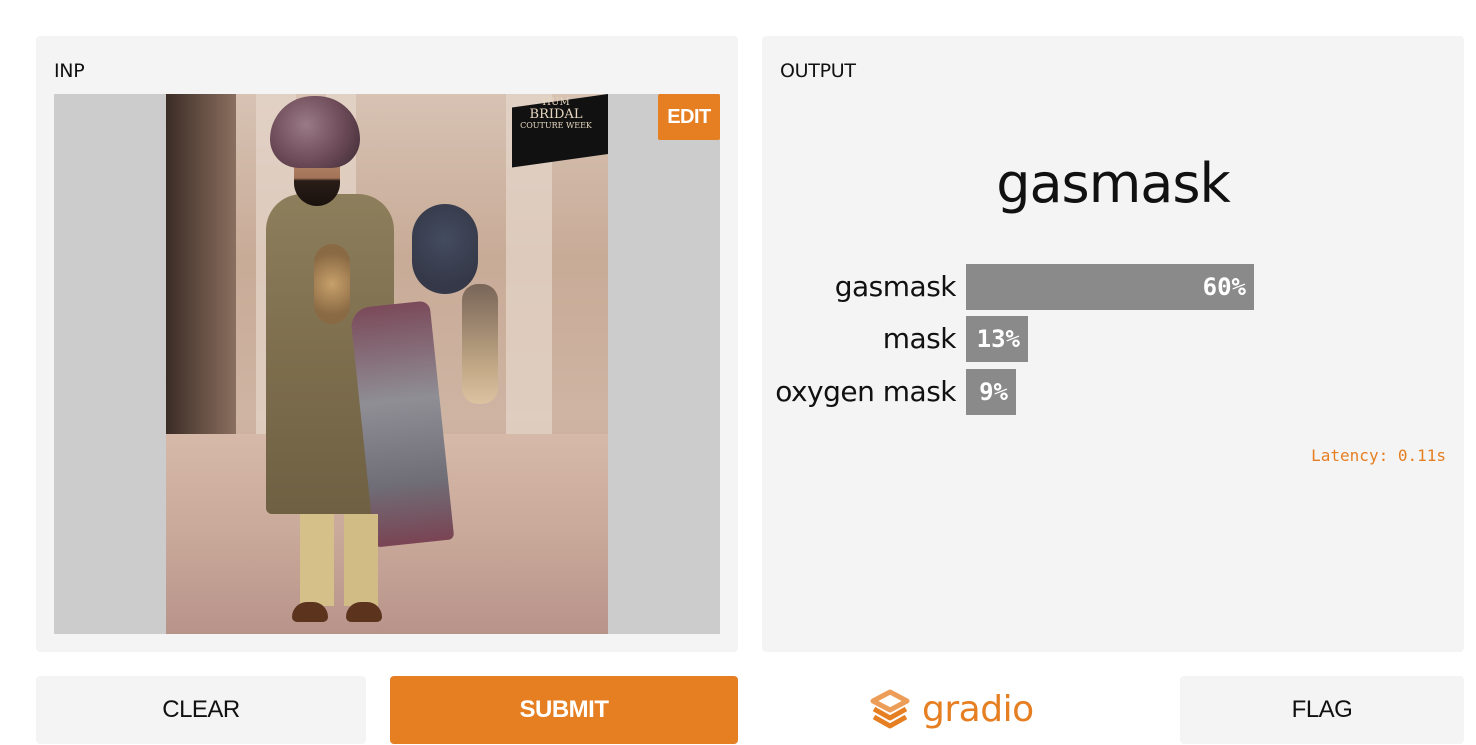 The image size is (1476, 745). I want to click on confidence-label: gasmask, so click(895, 286).